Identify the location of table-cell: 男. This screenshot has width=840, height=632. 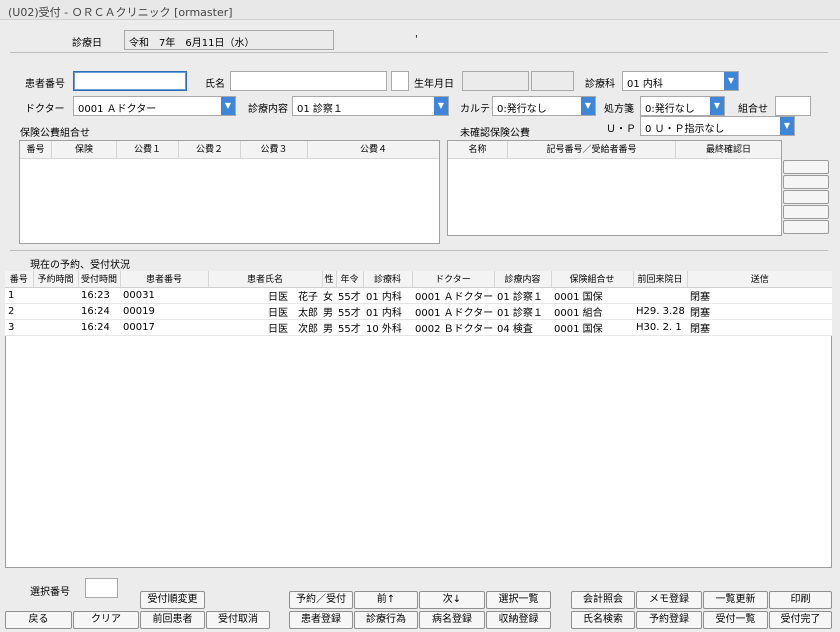
(329, 327).